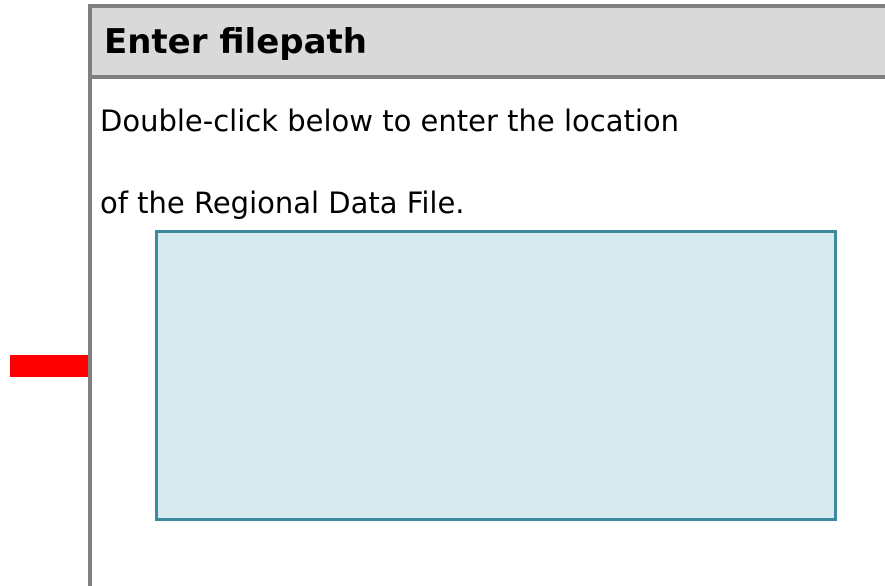 This screenshot has width=885, height=586. I want to click on panel-title: Enter filepath, so click(236, 42).